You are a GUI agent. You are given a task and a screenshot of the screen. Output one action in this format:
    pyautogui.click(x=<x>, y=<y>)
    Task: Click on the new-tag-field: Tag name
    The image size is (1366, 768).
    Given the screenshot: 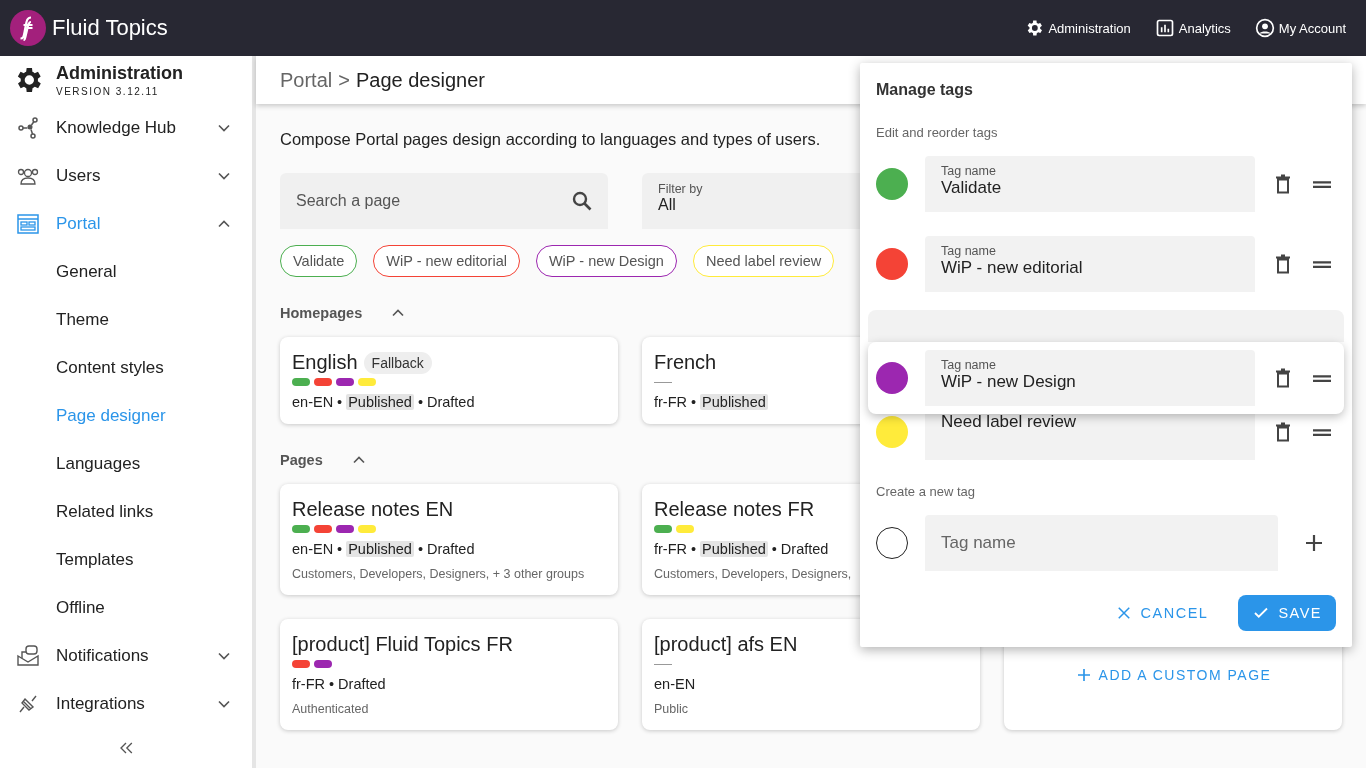 What is the action you would take?
    pyautogui.click(x=1101, y=543)
    